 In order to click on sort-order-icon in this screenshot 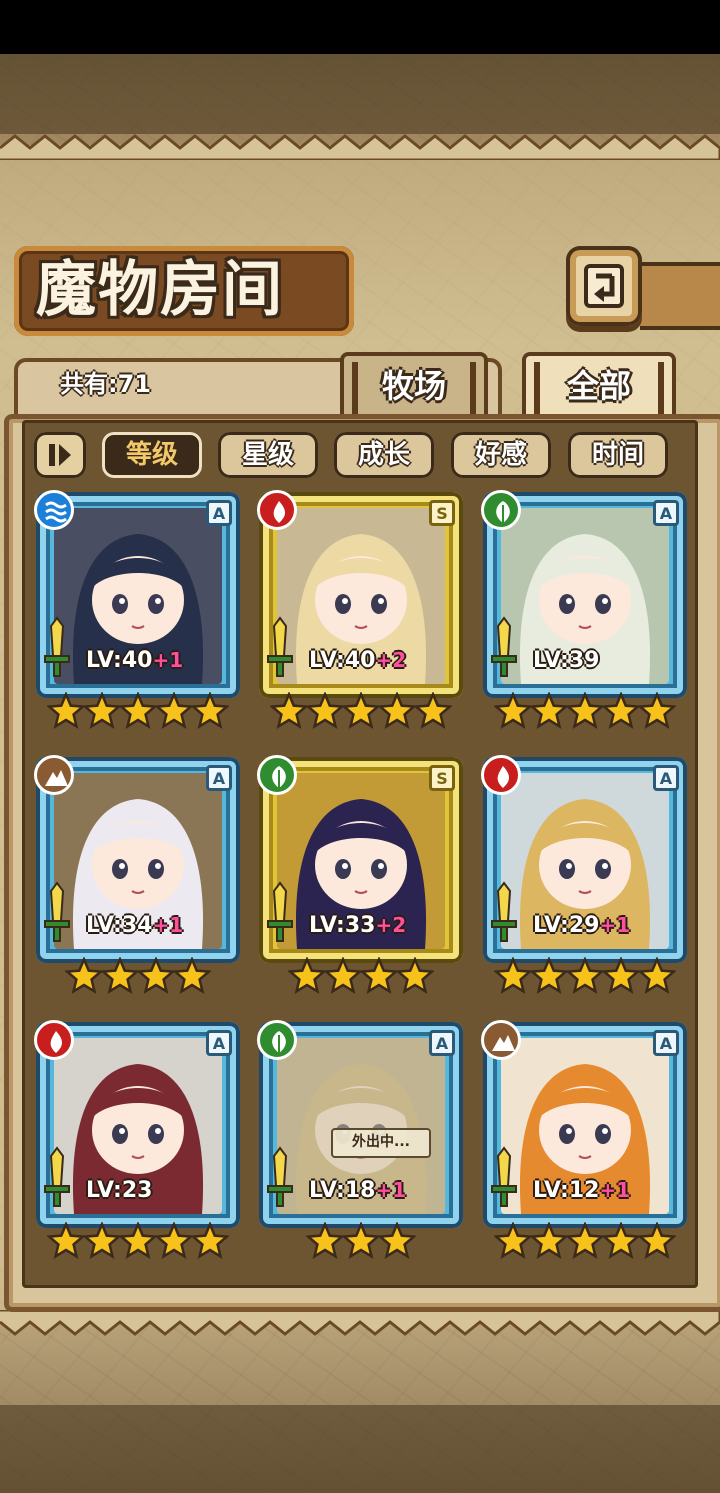, I will do `click(60, 455)`.